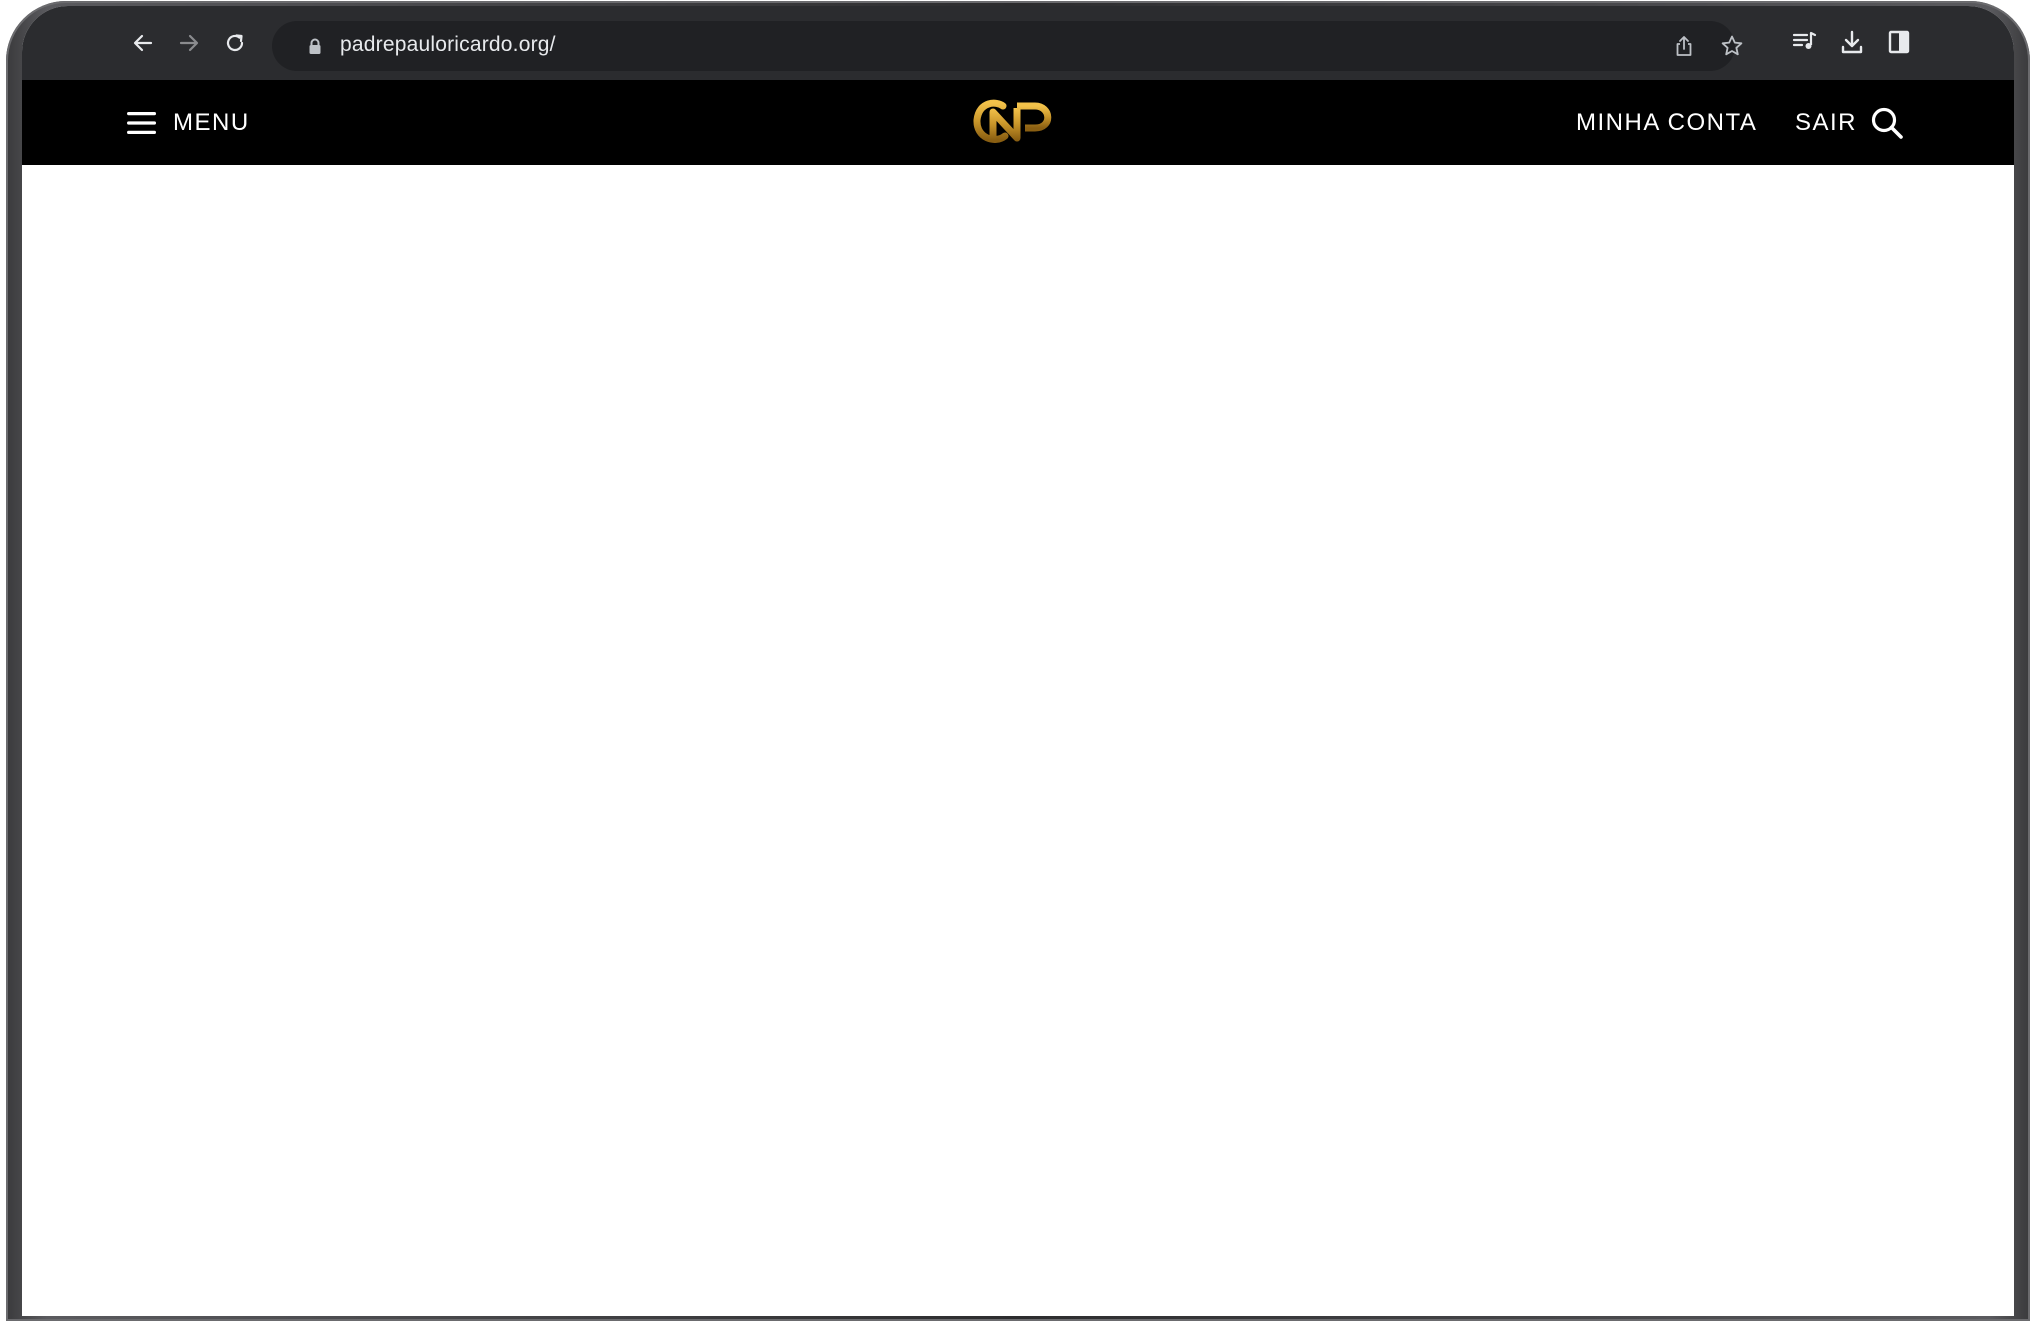  What do you see at coordinates (315, 46) in the screenshot?
I see `lock-icon` at bounding box center [315, 46].